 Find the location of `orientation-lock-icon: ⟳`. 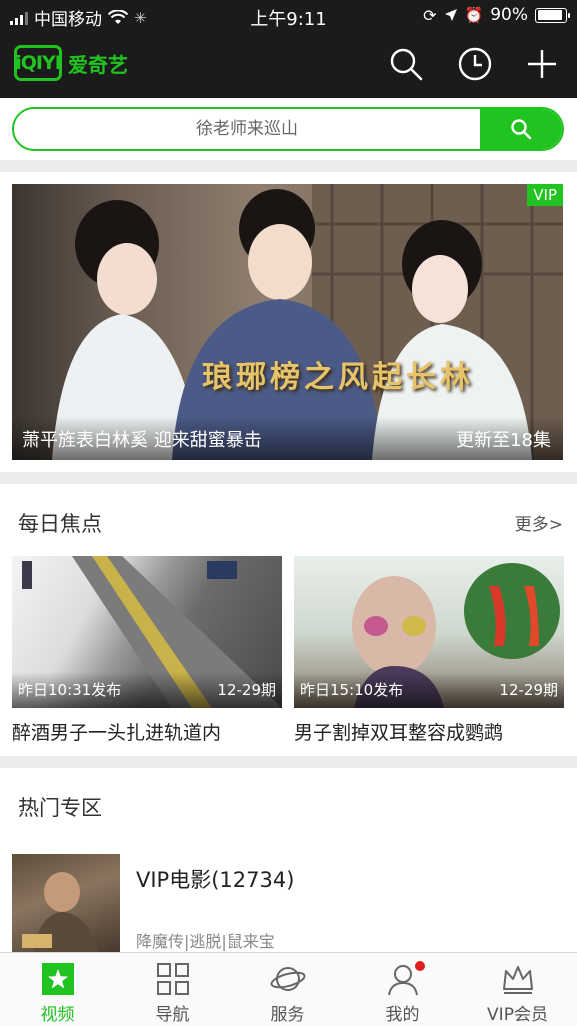

orientation-lock-icon: ⟳ is located at coordinates (430, 15).